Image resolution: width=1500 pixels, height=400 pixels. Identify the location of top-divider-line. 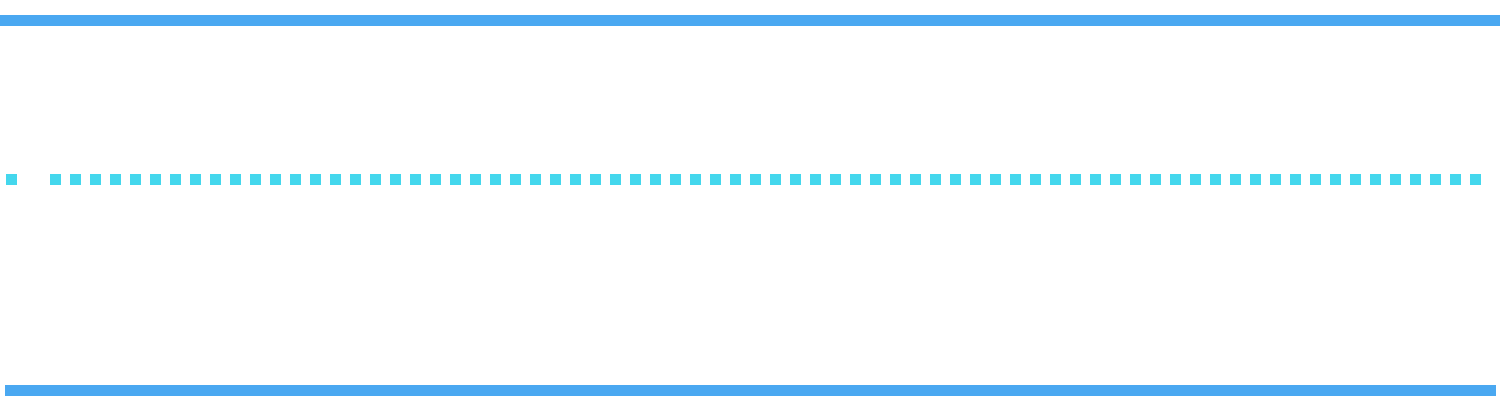
(750, 20).